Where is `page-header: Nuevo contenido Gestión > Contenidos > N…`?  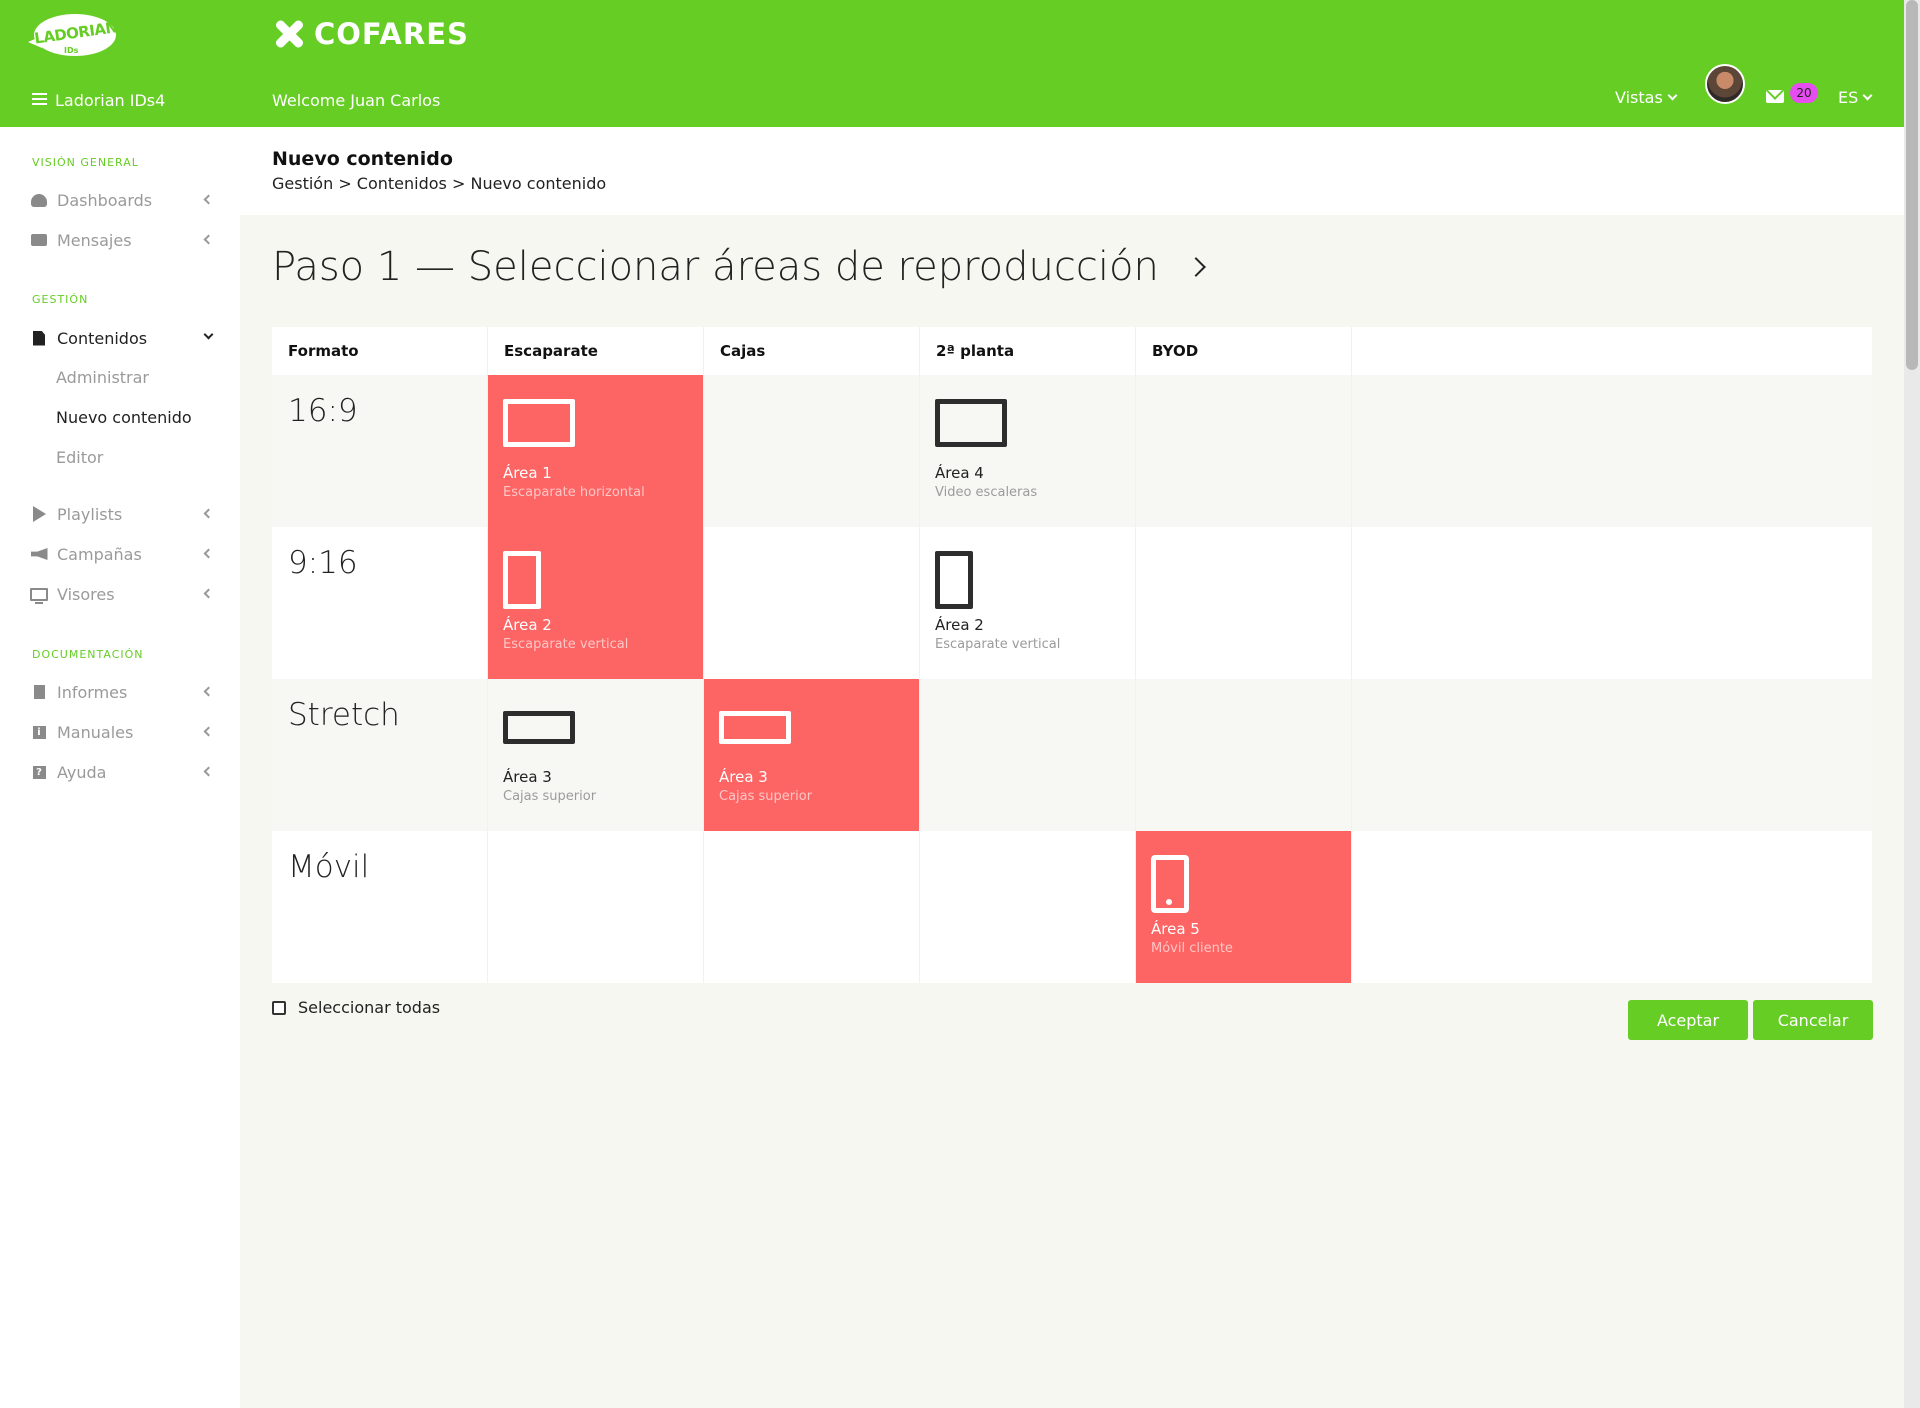
page-header: Nuevo contenido Gestión > Contenidos > N… is located at coordinates (1072, 171).